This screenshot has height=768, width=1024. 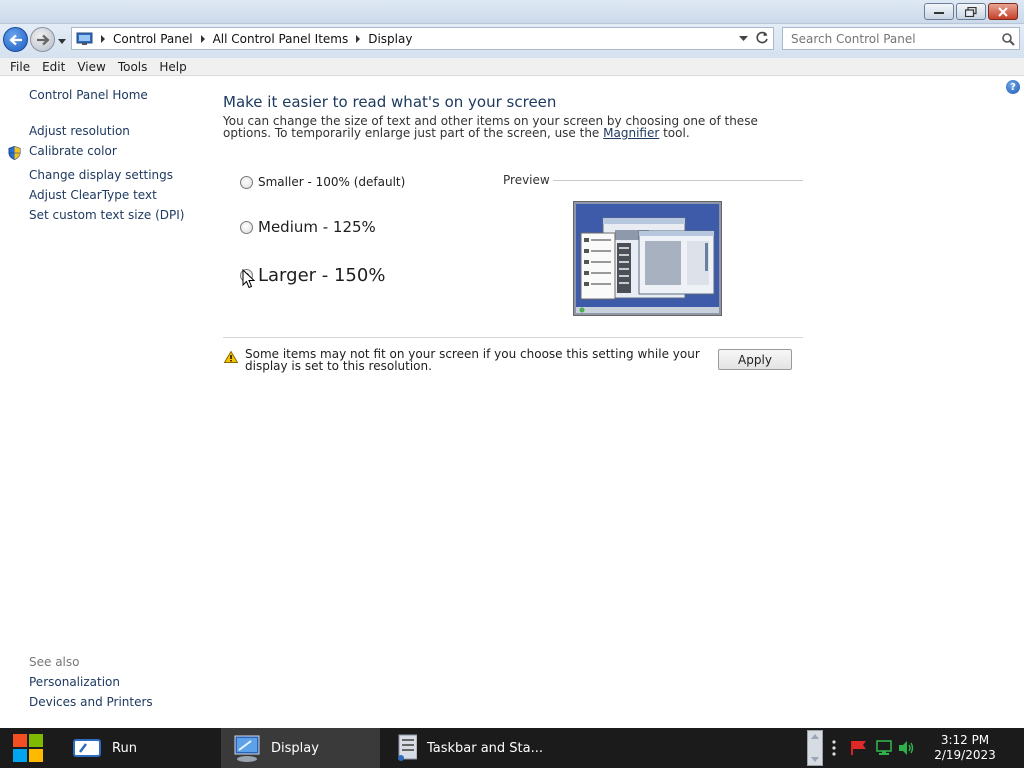 I want to click on minimize-button, so click(x=939, y=11).